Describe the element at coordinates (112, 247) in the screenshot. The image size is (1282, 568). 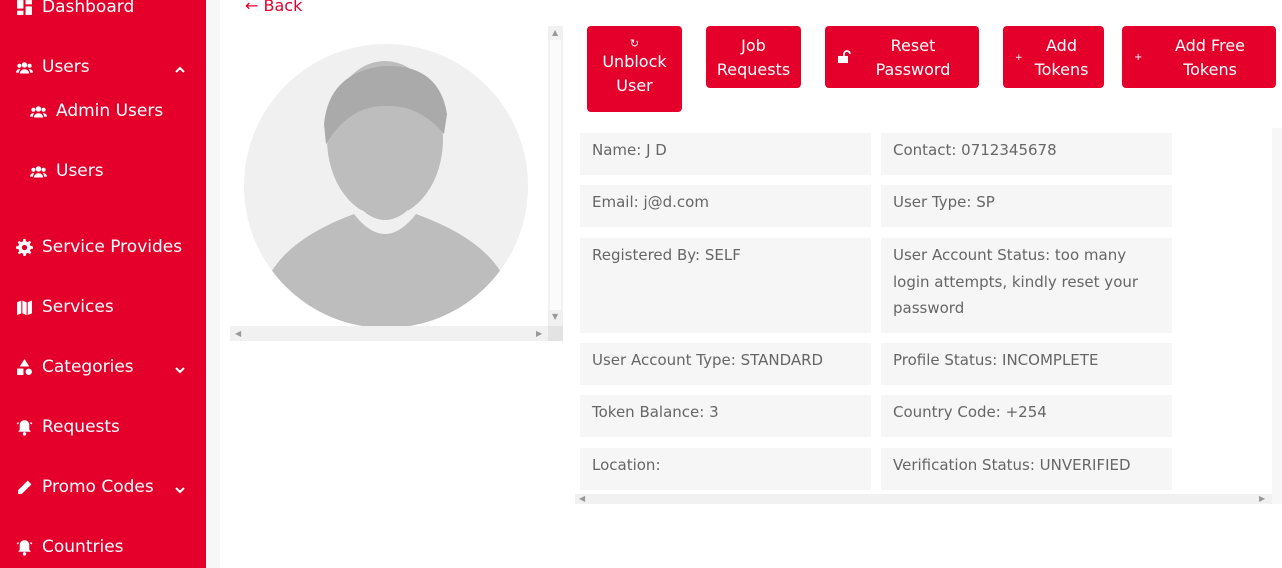
I see `sidebar-item-label: Service Provides` at that location.